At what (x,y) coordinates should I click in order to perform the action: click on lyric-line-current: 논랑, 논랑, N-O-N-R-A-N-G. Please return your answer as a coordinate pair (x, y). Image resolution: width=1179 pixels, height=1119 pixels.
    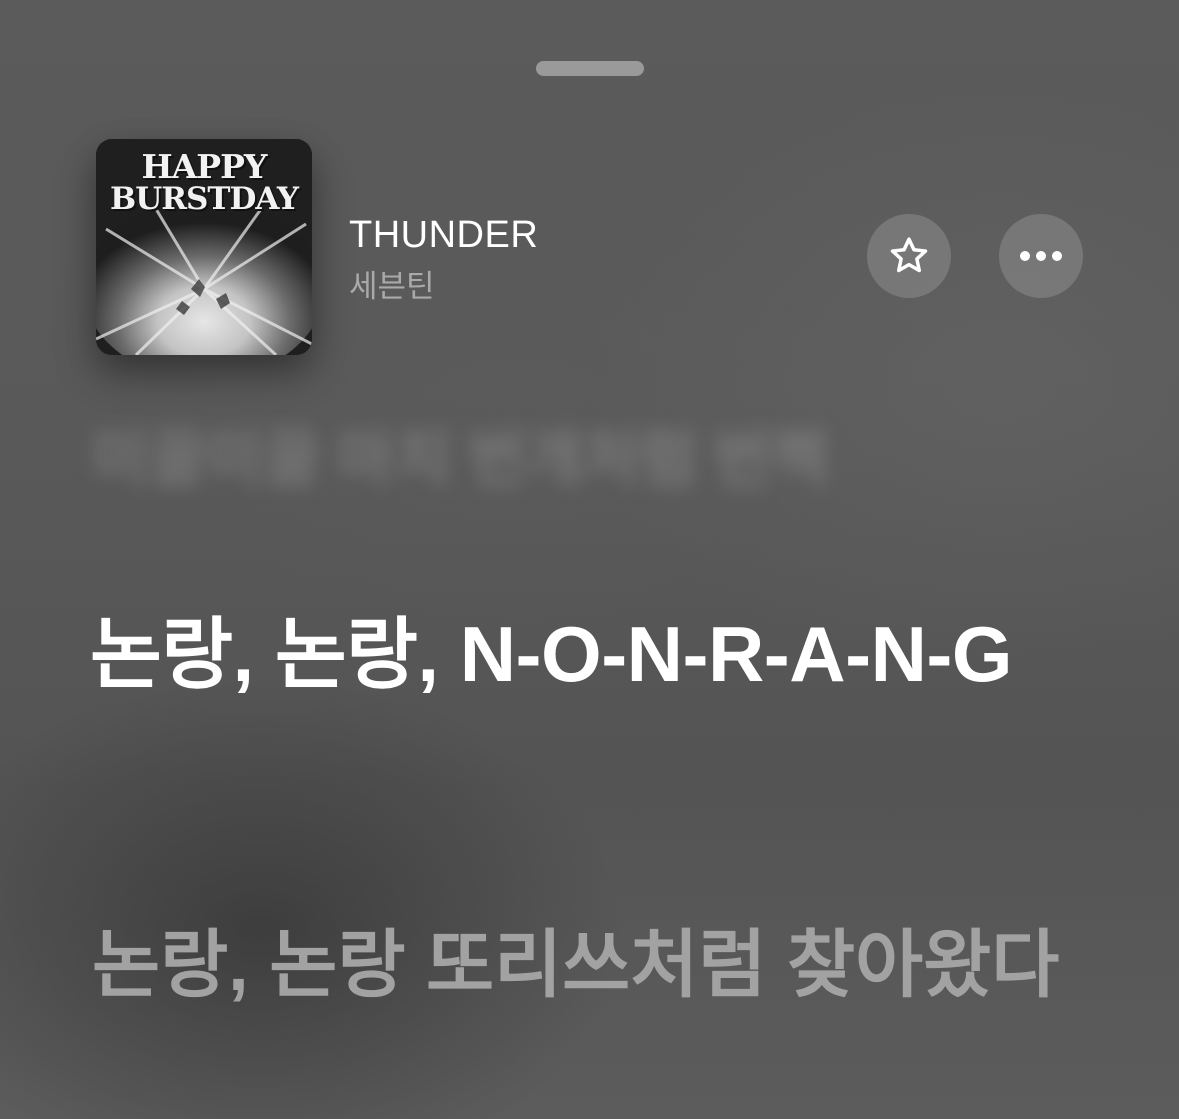
    Looking at the image, I should click on (590, 654).